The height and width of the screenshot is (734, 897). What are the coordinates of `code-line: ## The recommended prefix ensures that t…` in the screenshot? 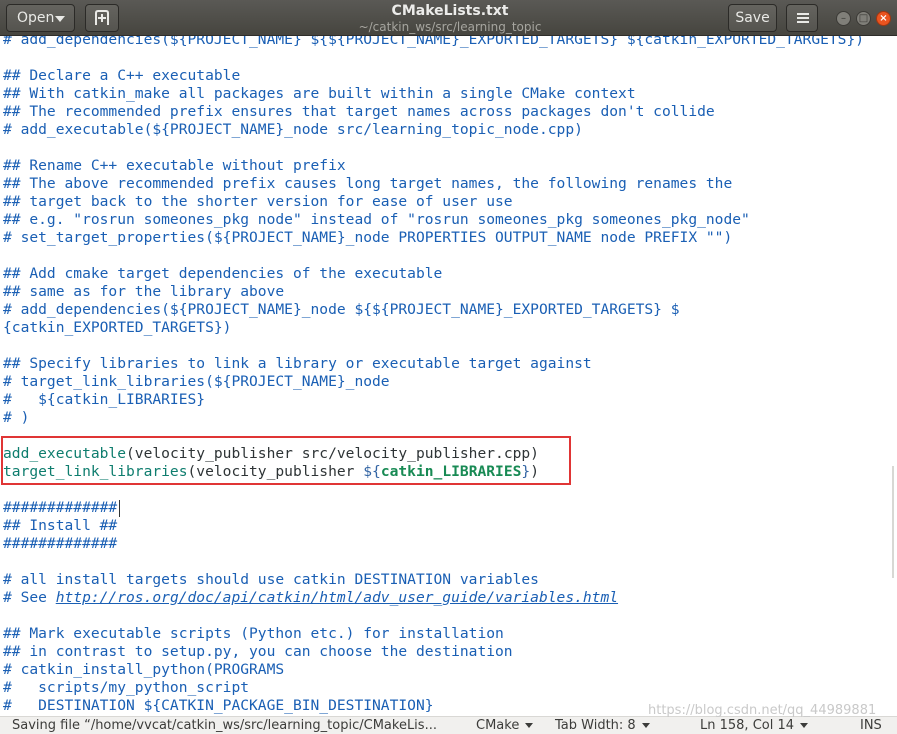 It's located at (359, 111).